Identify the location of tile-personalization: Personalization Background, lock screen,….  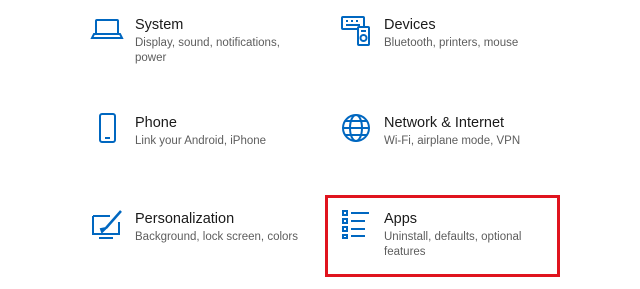
(204, 226).